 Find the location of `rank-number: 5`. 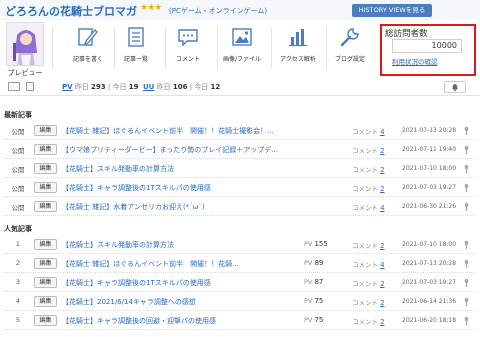

rank-number: 5 is located at coordinates (18, 320).